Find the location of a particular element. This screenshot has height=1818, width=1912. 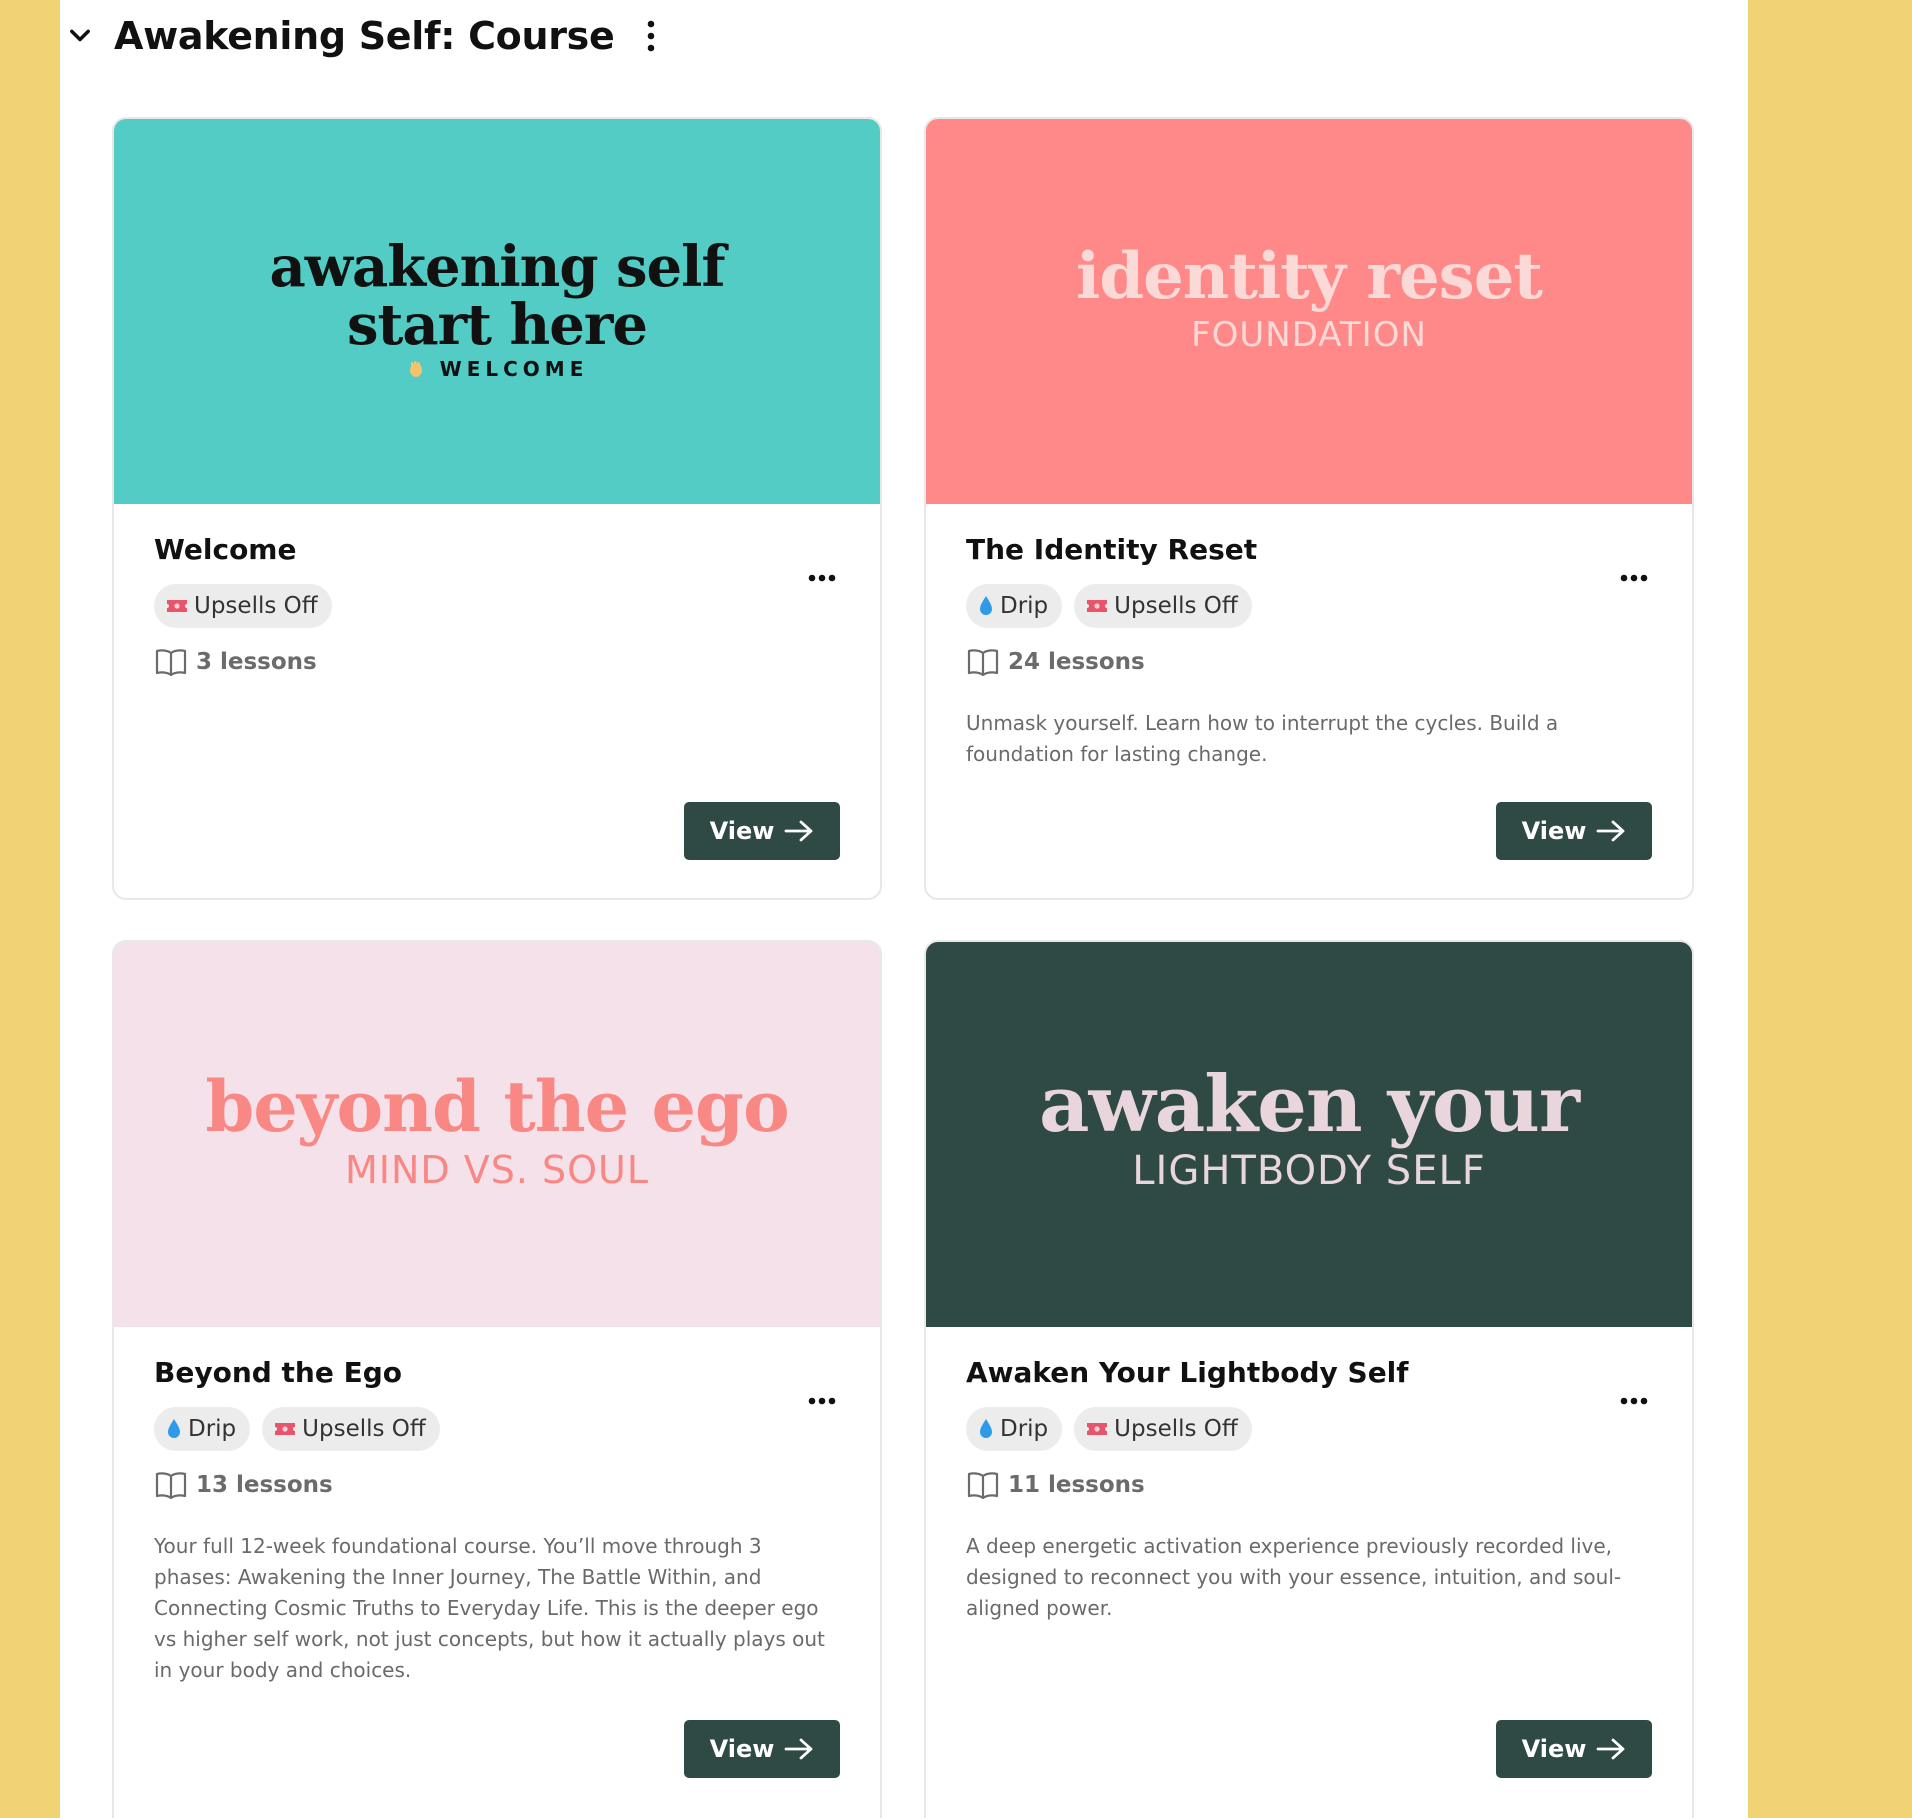

card-title: Awaken Your Lightbody Self is located at coordinates (1187, 1372).